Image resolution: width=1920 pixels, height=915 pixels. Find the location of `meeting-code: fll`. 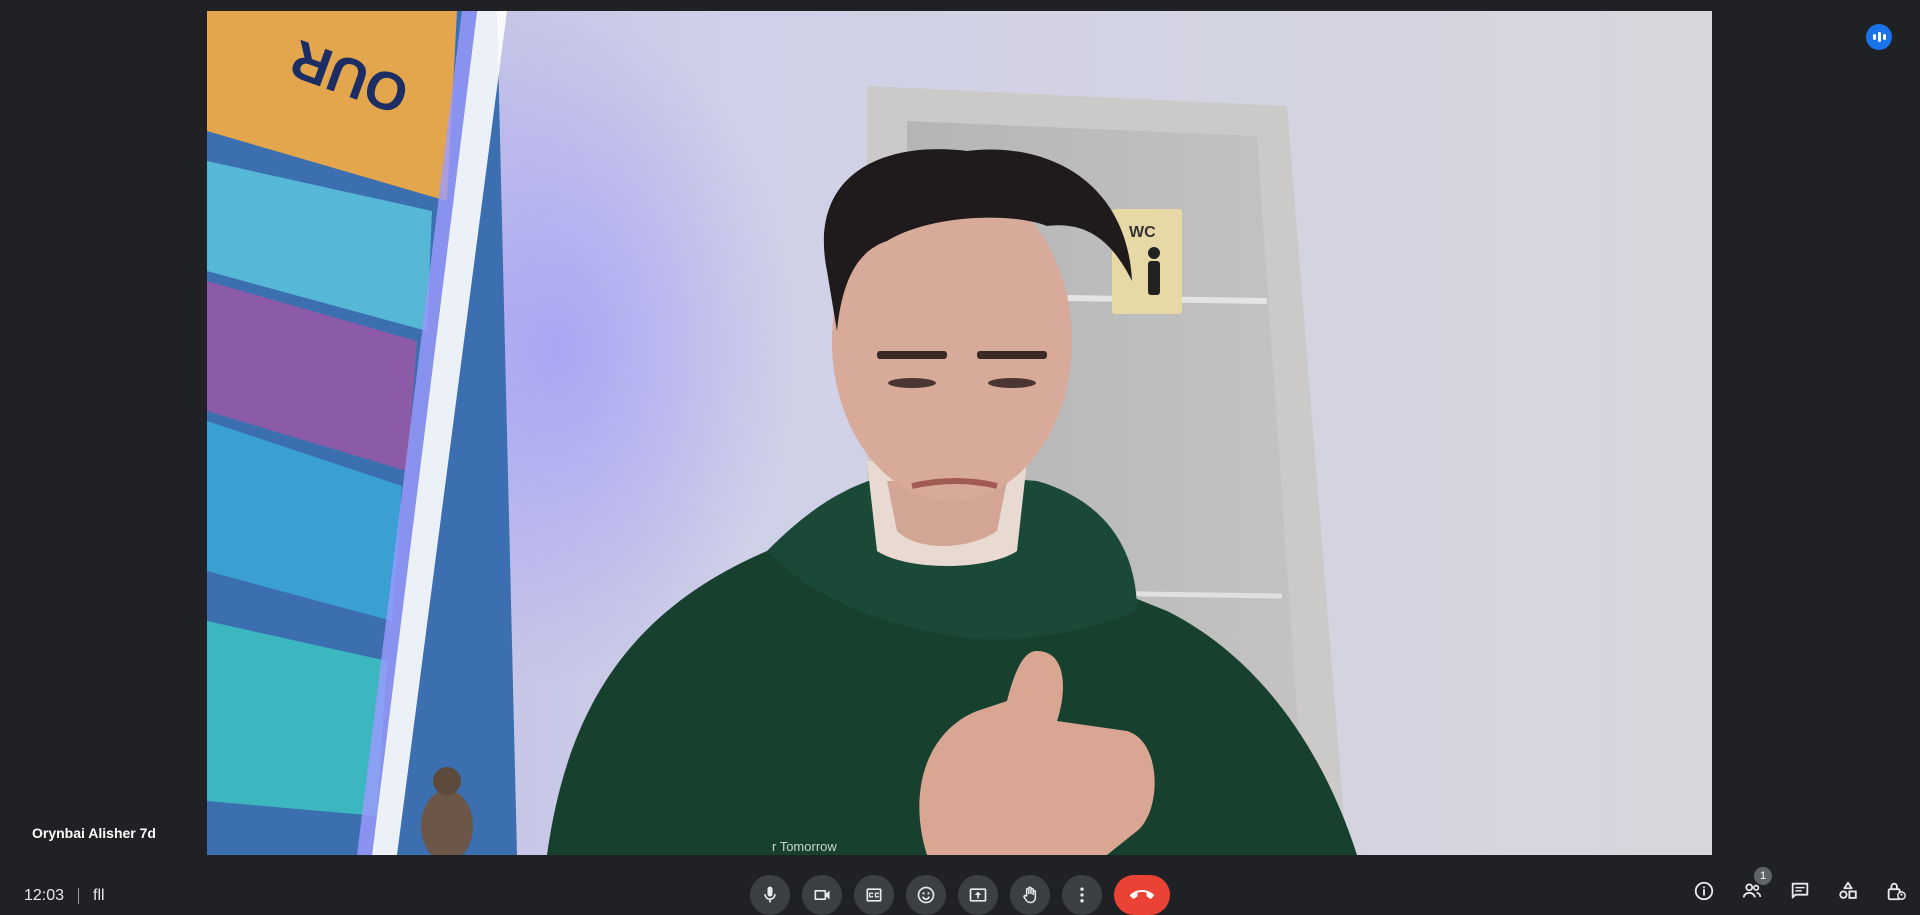

meeting-code: fll is located at coordinates (99, 896).